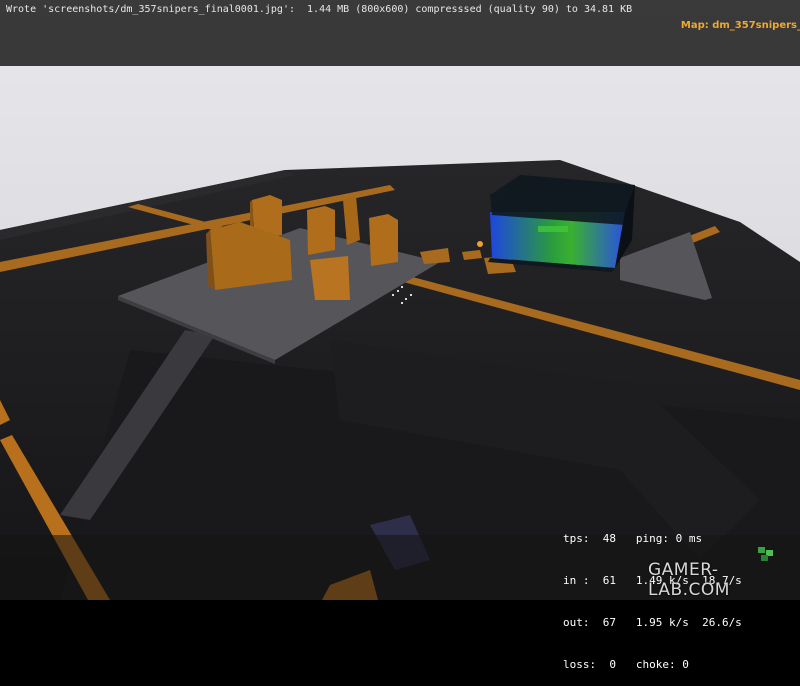  What do you see at coordinates (633, 538) in the screenshot?
I see `netgraph-row: tps: 48 ping: 0 ms` at bounding box center [633, 538].